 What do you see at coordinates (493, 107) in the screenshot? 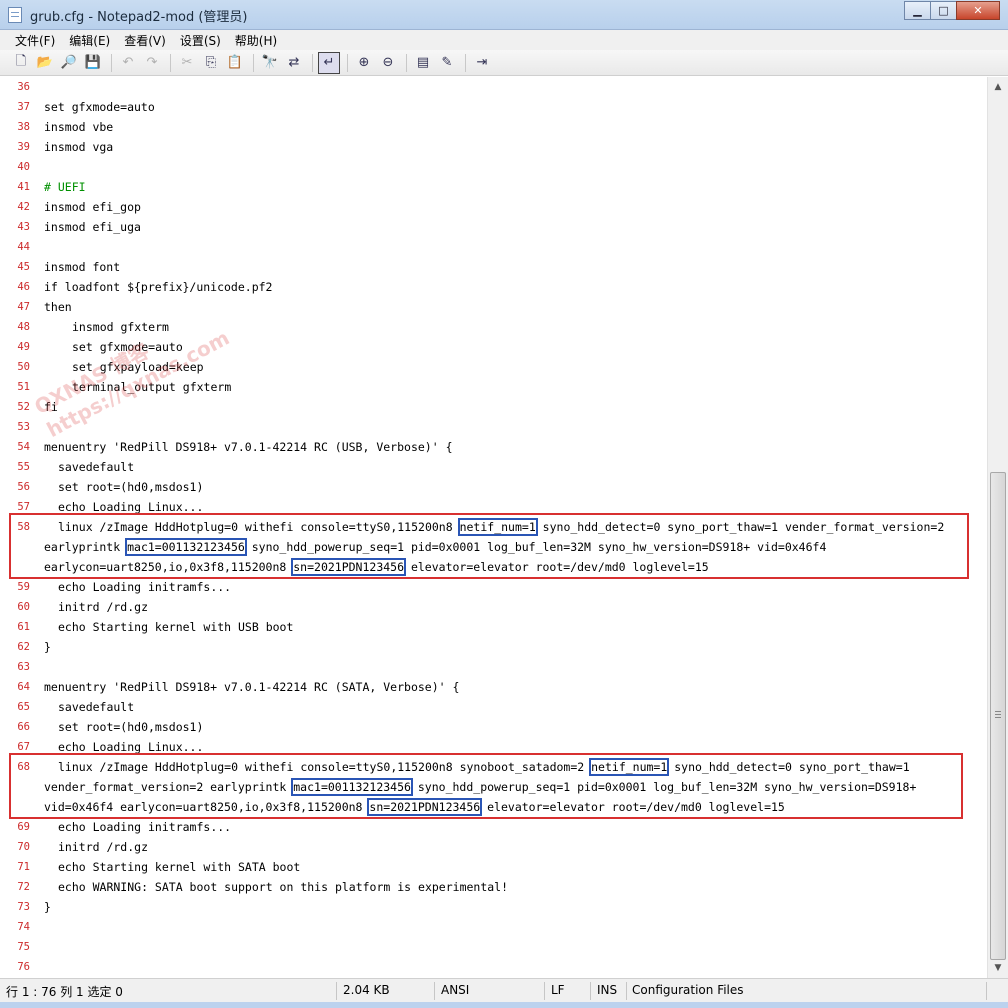
I see `editor-line: 37 set gfxmode=auto` at bounding box center [493, 107].